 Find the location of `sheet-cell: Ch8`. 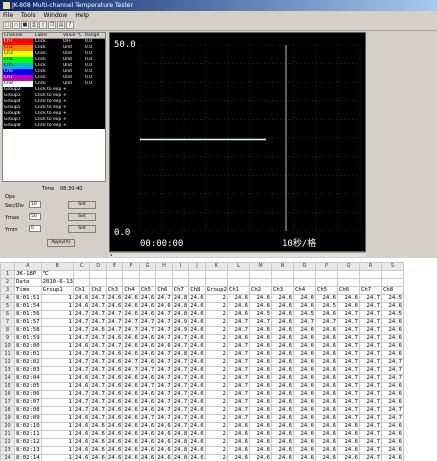

sheet-cell: Ch8 is located at coordinates (392, 290).